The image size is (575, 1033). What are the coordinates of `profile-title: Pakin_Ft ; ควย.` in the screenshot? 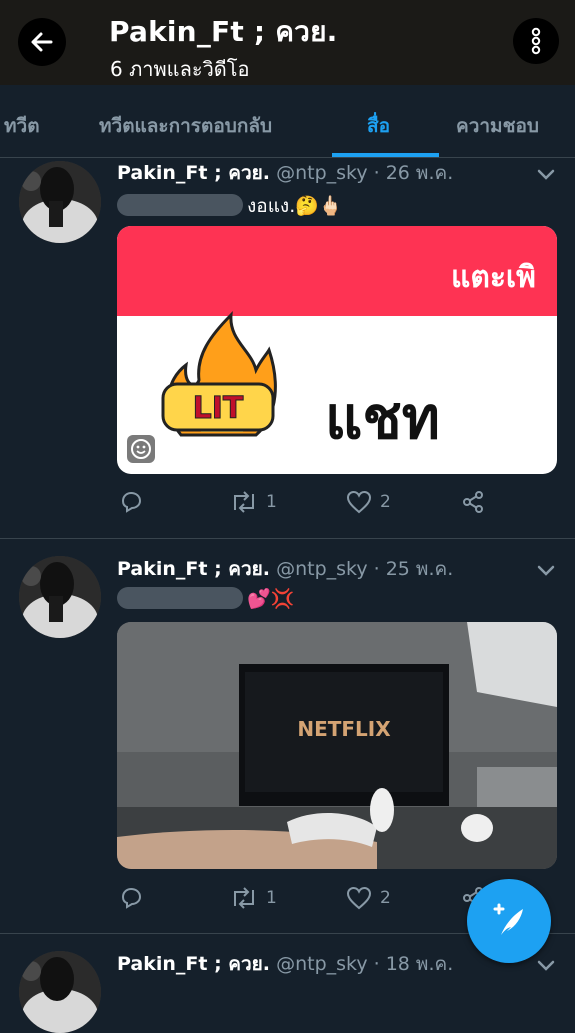 It's located at (223, 31).